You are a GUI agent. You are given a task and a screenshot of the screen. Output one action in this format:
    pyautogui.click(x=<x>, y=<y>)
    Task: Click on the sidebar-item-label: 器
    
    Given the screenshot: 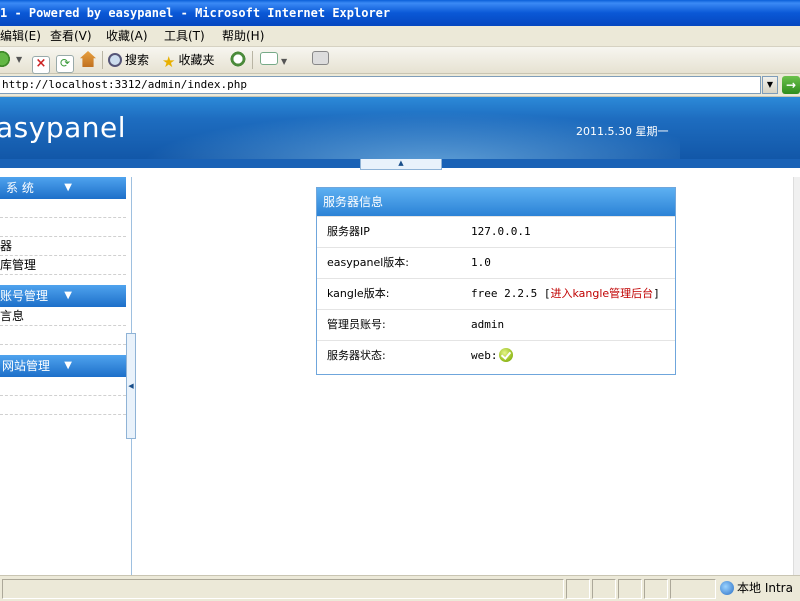 What is the action you would take?
    pyautogui.click(x=6, y=246)
    